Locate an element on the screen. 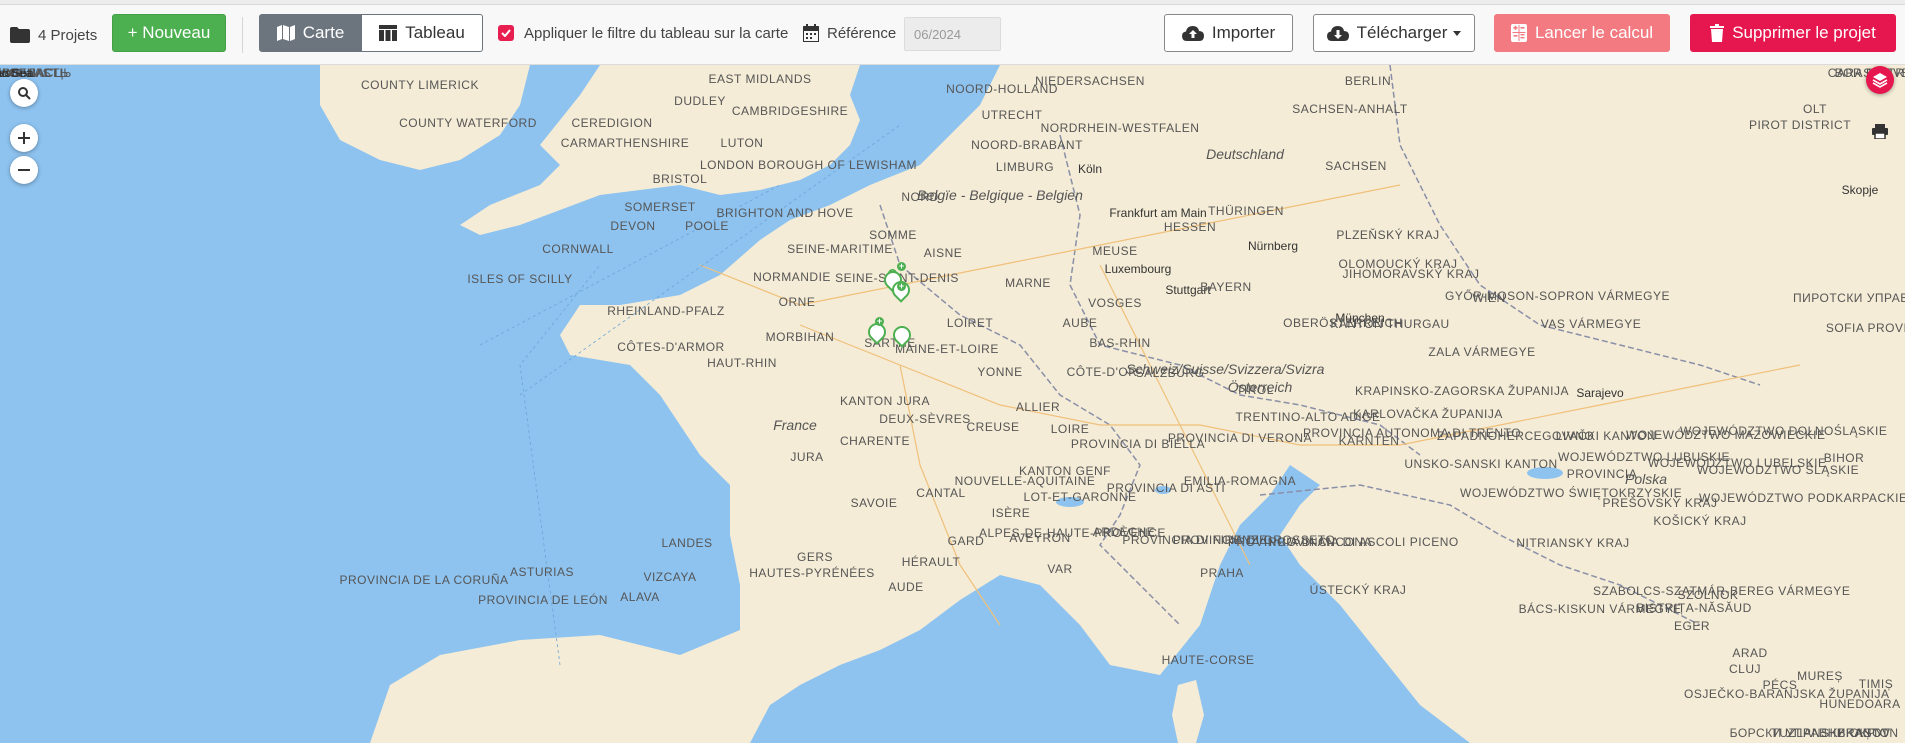  map-label: BIHOR is located at coordinates (1844, 458).